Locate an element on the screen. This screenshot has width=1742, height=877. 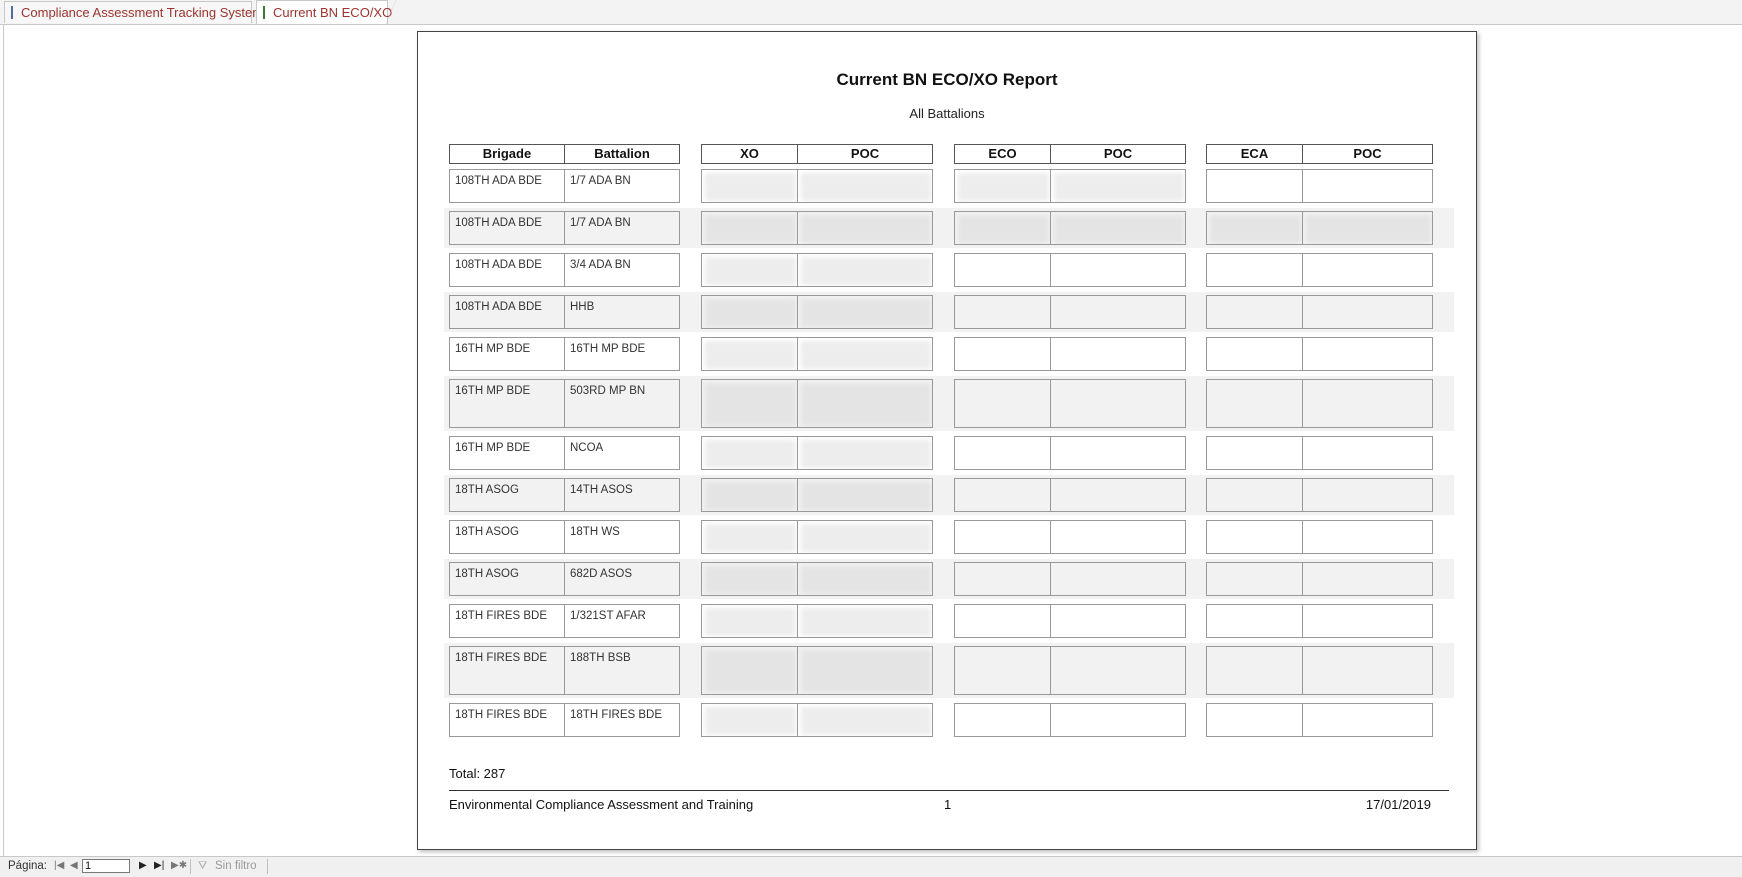
cell-brigade: 18TH FIRES BDE is located at coordinates (507, 720).